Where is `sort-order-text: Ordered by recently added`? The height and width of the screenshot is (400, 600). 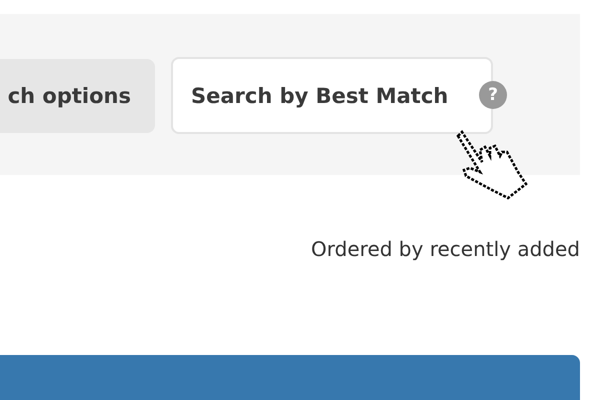 sort-order-text: Ordered by recently added is located at coordinates (445, 249).